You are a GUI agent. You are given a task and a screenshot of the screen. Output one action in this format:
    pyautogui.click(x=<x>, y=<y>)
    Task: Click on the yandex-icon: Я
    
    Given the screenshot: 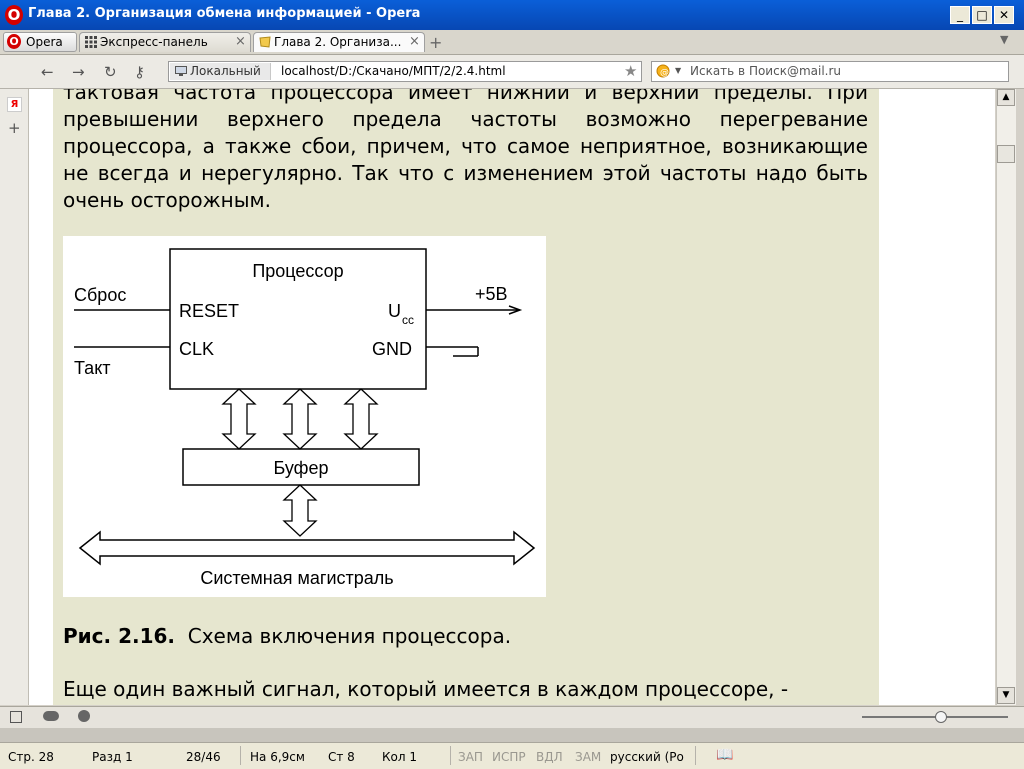 What is the action you would take?
    pyautogui.click(x=14, y=104)
    